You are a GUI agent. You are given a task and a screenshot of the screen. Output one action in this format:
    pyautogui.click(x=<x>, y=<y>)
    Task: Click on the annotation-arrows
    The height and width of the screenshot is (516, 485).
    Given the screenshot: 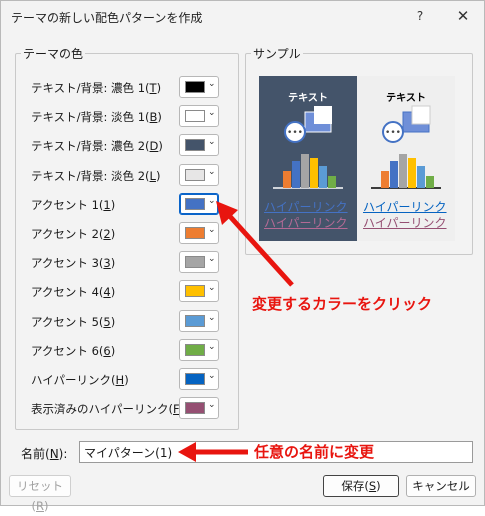 What is the action you would take?
    pyautogui.click(x=236, y=331)
    